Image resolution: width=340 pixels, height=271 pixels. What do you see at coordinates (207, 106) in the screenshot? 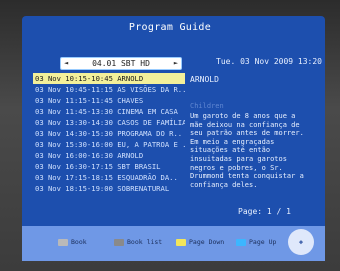
I see `program-detail-genre: Children` at bounding box center [207, 106].